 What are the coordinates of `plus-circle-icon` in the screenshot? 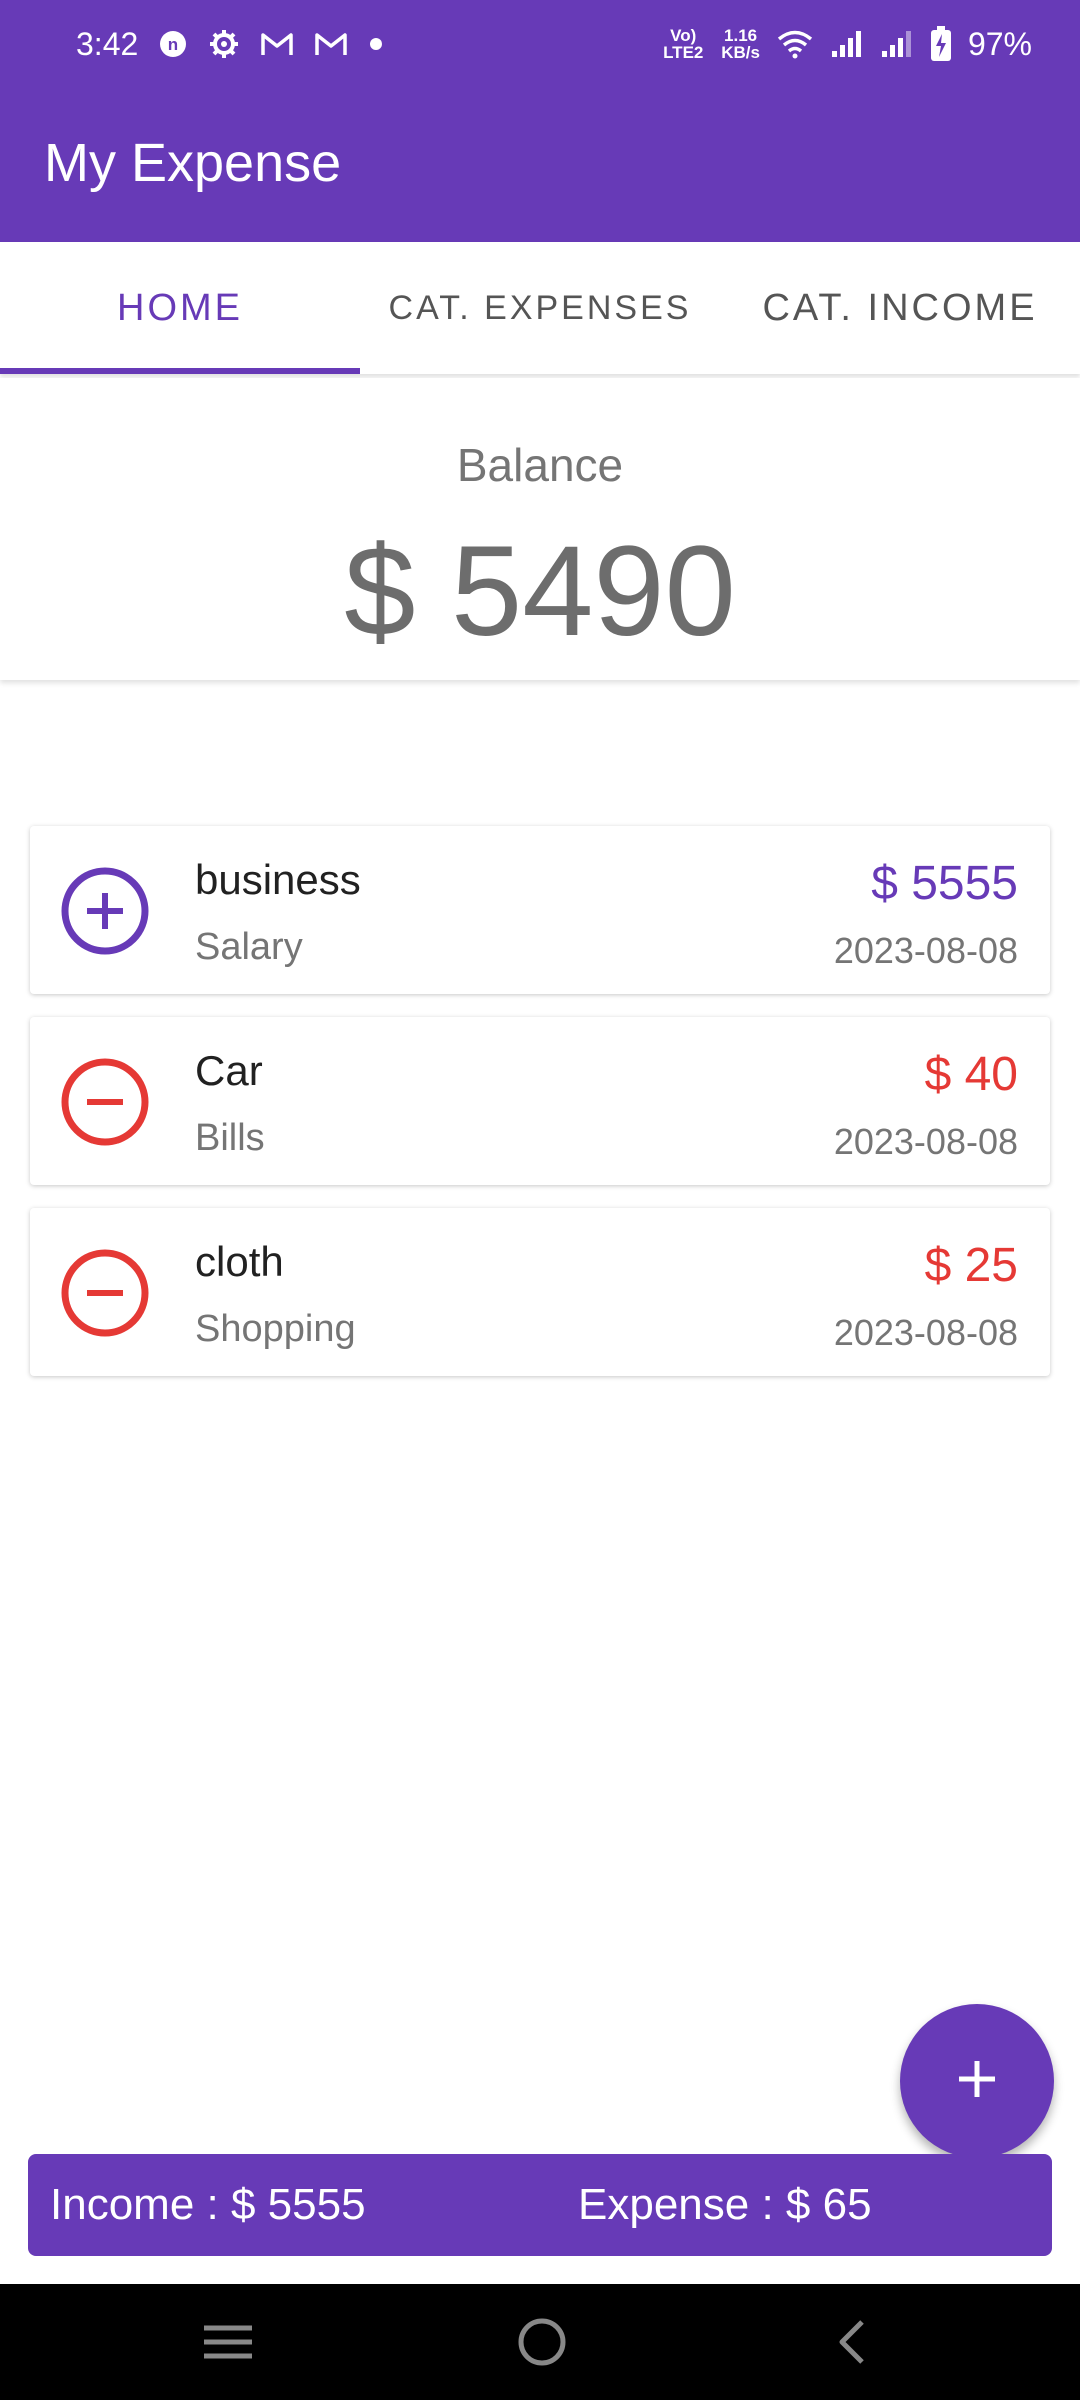 It's located at (105, 911).